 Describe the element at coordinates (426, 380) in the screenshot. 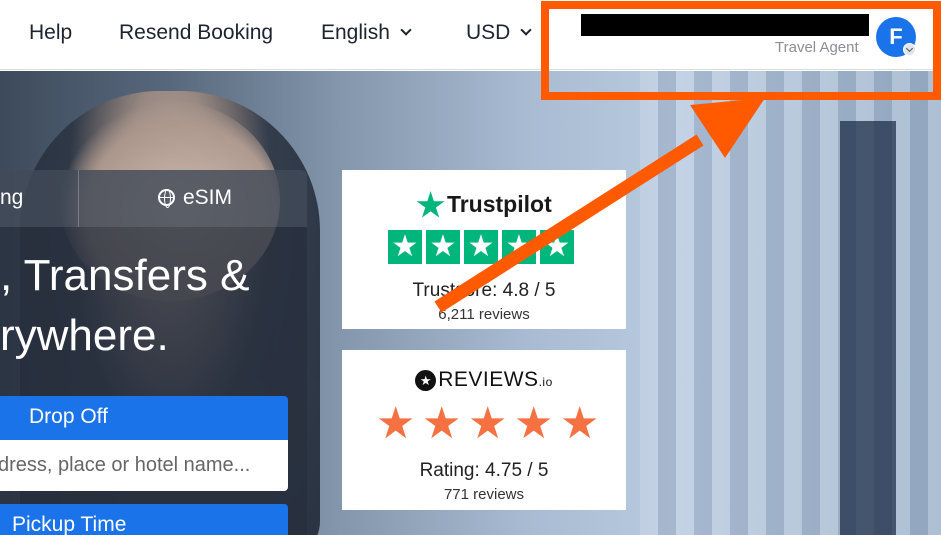

I see `reviewsio-star-icon: ★` at that location.